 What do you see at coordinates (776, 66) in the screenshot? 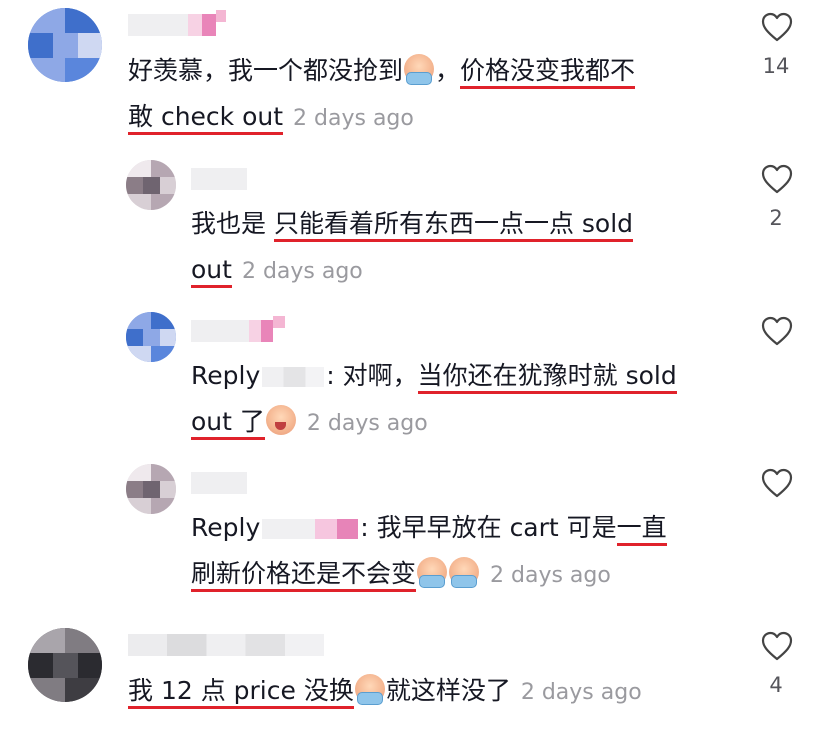
I see `like-count: 14` at bounding box center [776, 66].